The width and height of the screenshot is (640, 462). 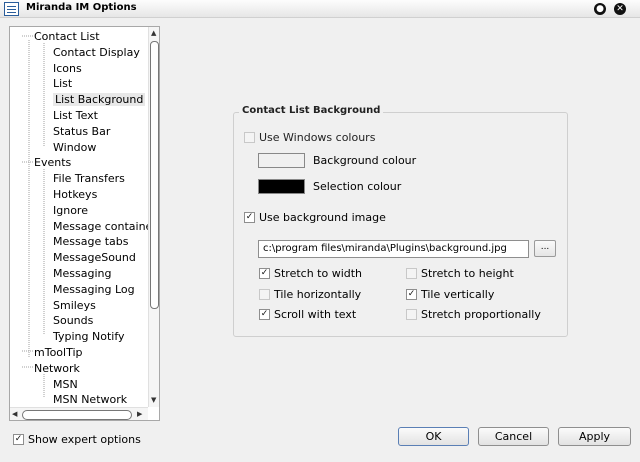 What do you see at coordinates (249, 217) in the screenshot?
I see `use-background-image-checkbox: ✓` at bounding box center [249, 217].